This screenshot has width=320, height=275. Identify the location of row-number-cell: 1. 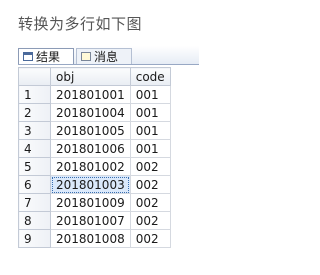
(34, 94).